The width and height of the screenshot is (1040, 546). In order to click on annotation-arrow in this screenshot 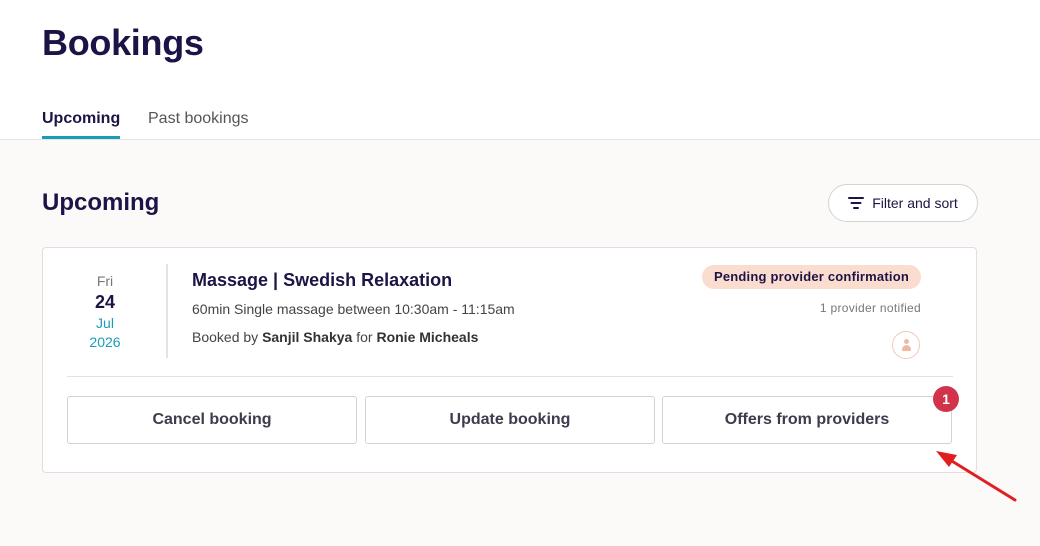, I will do `click(976, 476)`.